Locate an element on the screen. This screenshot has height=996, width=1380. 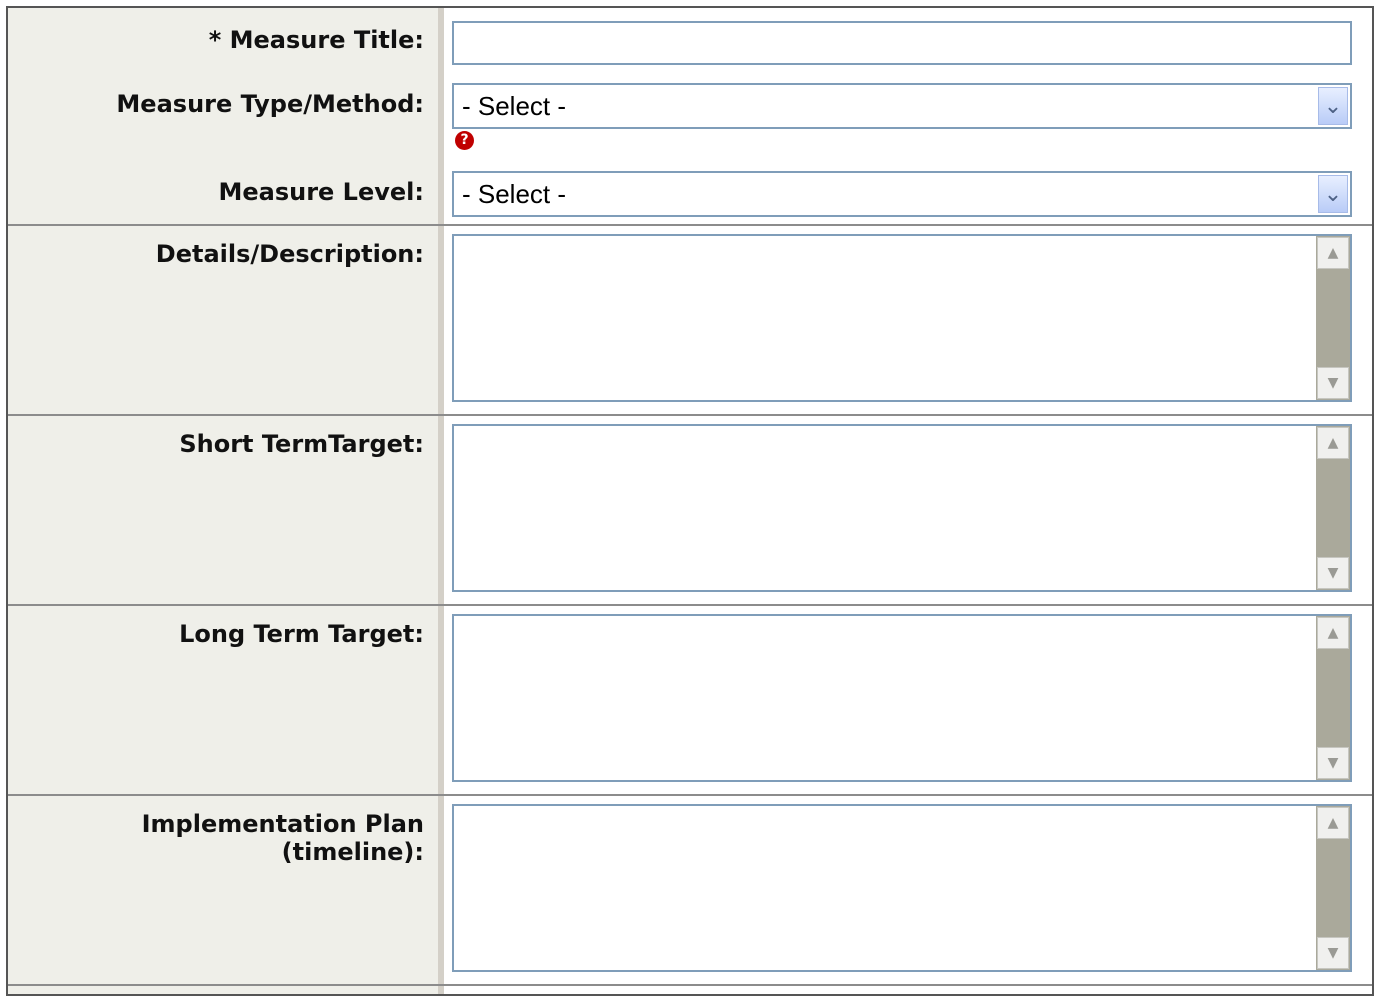
measure-title-input is located at coordinates (902, 43).